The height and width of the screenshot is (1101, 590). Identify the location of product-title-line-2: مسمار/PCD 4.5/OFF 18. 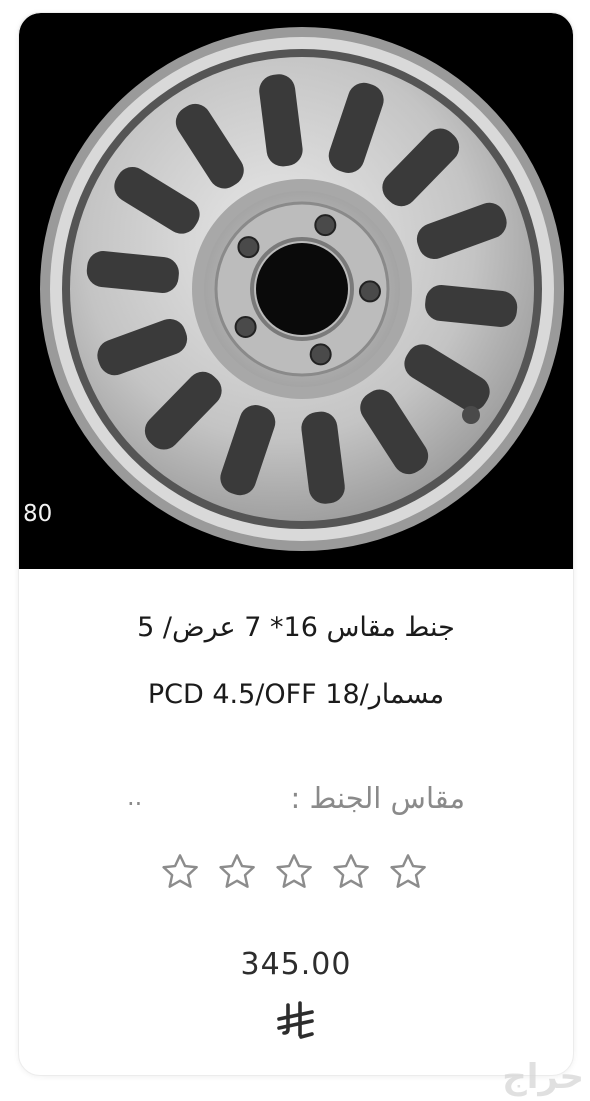
(296, 694).